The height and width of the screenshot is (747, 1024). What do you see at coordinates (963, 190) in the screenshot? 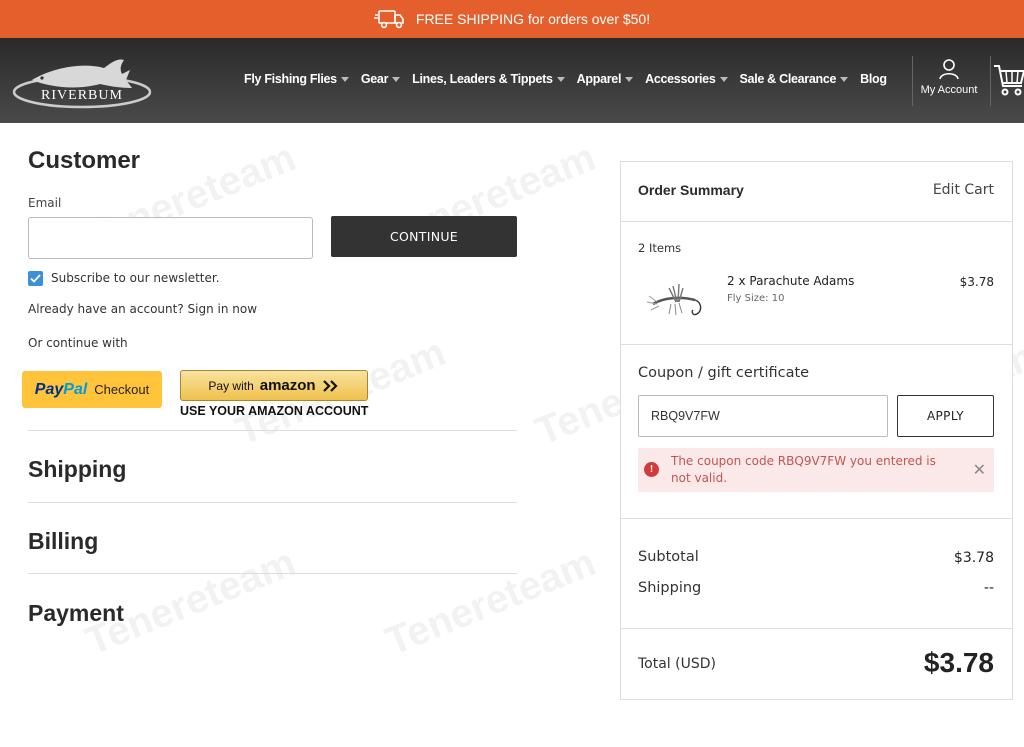
I see `edit-cart-link: Edit Cart` at bounding box center [963, 190].